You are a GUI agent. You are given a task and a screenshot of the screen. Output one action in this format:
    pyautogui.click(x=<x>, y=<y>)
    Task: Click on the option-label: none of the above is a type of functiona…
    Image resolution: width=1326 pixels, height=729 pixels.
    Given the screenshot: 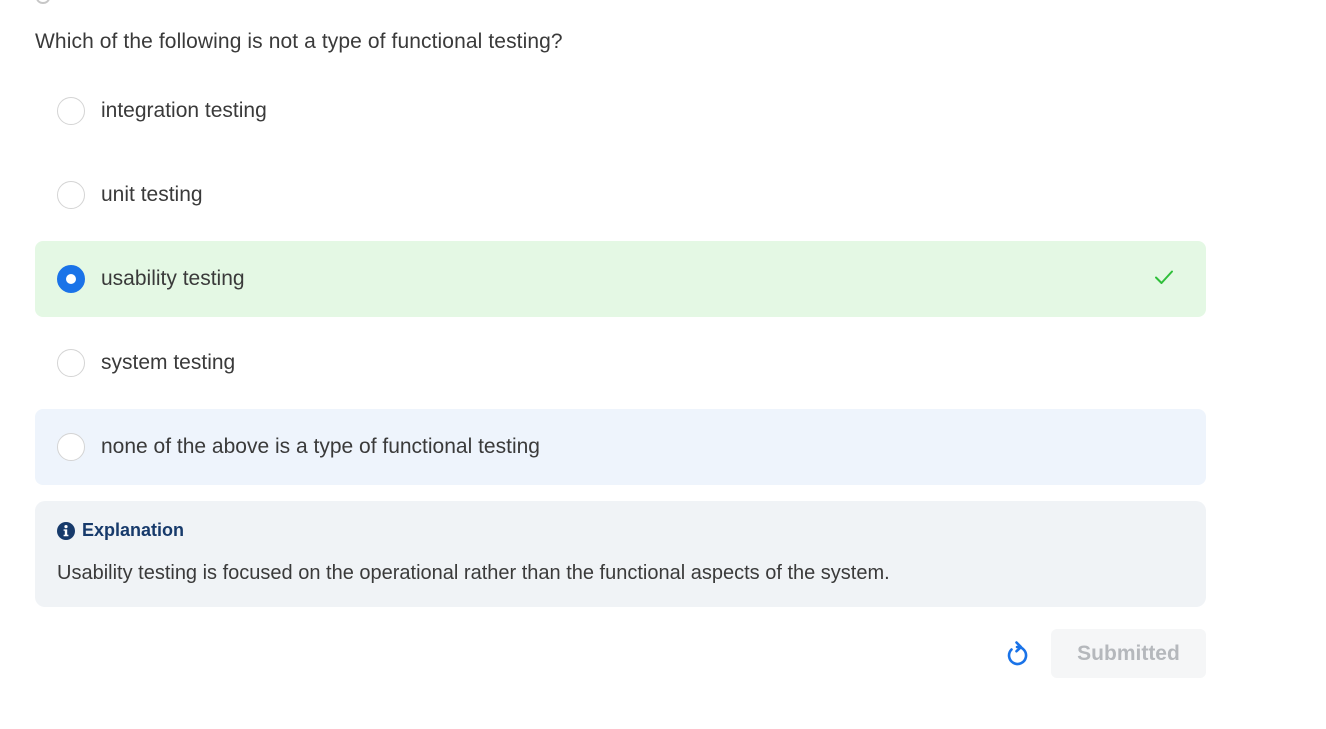 What is the action you would take?
    pyautogui.click(x=320, y=446)
    